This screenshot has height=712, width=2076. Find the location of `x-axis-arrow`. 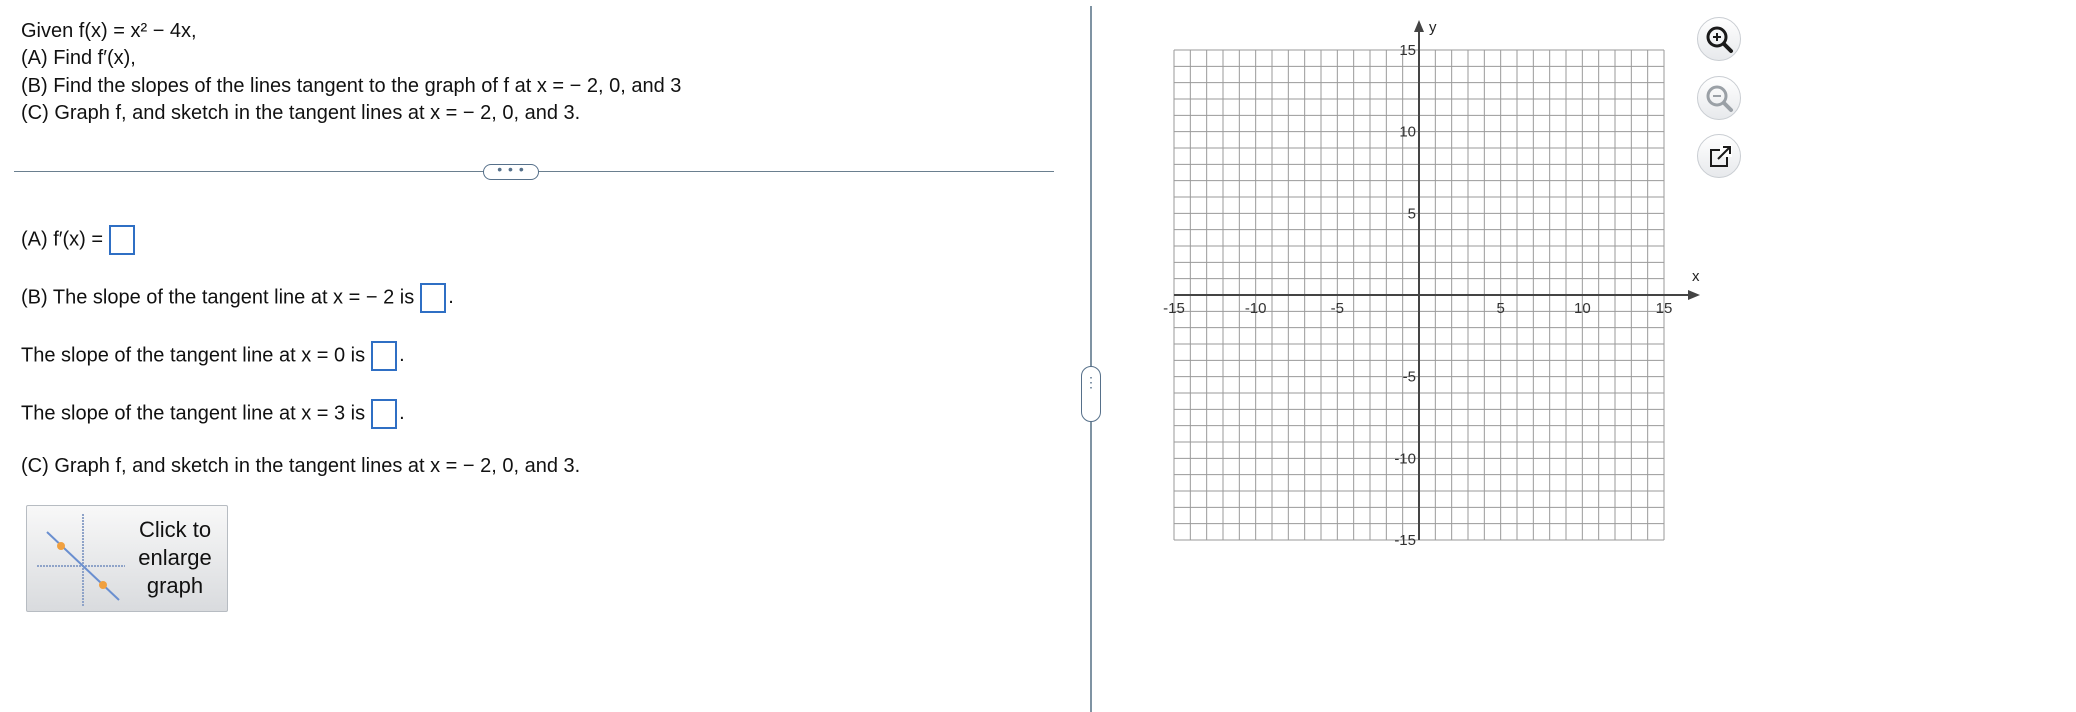

x-axis-arrow is located at coordinates (1694, 295).